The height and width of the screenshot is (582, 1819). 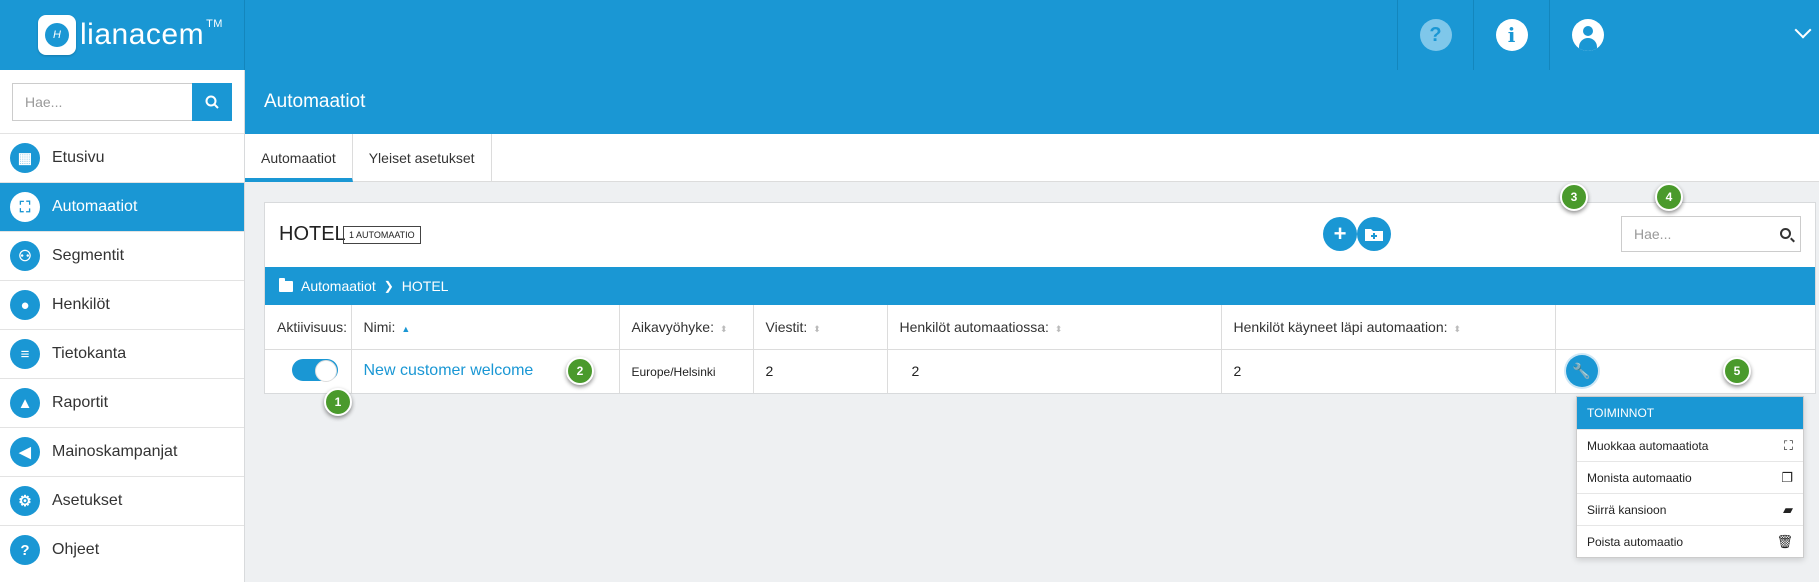 I want to click on folder-plus-icon, so click(x=1374, y=235).